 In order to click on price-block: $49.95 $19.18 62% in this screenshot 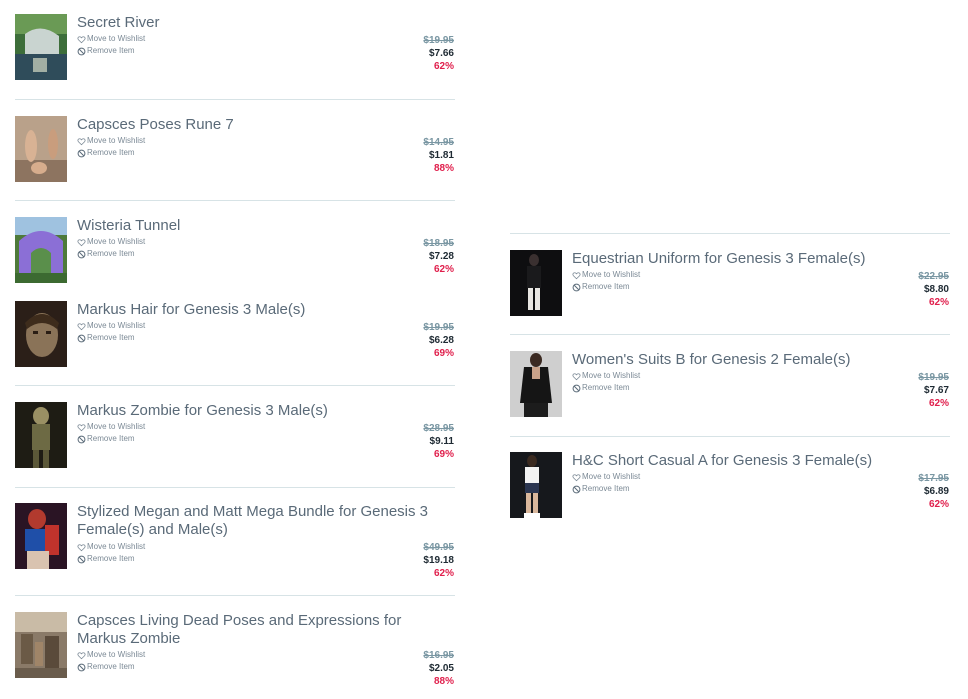, I will do `click(419, 560)`.